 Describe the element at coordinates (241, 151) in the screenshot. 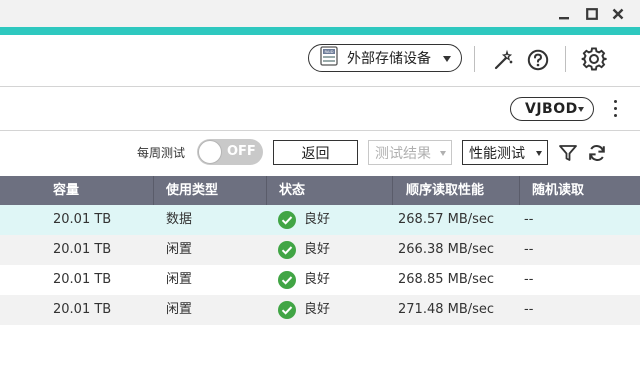

I see `toggle-state-label: OFF` at that location.